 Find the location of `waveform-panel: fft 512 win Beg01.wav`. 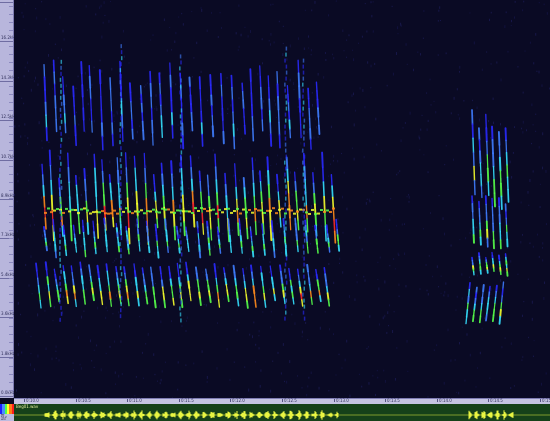

waveform-panel: fft 512 win Beg01.wav is located at coordinates (275, 412).